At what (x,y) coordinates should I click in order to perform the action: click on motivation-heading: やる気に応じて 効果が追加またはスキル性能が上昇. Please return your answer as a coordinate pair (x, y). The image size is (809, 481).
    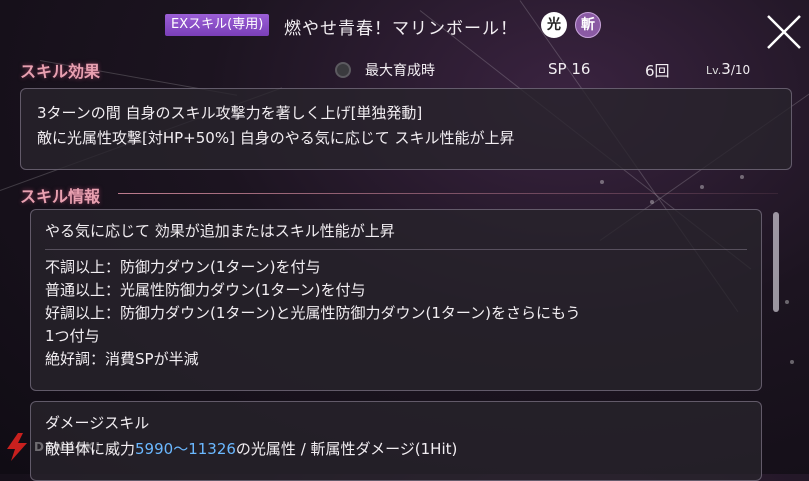
    Looking at the image, I should click on (220, 231).